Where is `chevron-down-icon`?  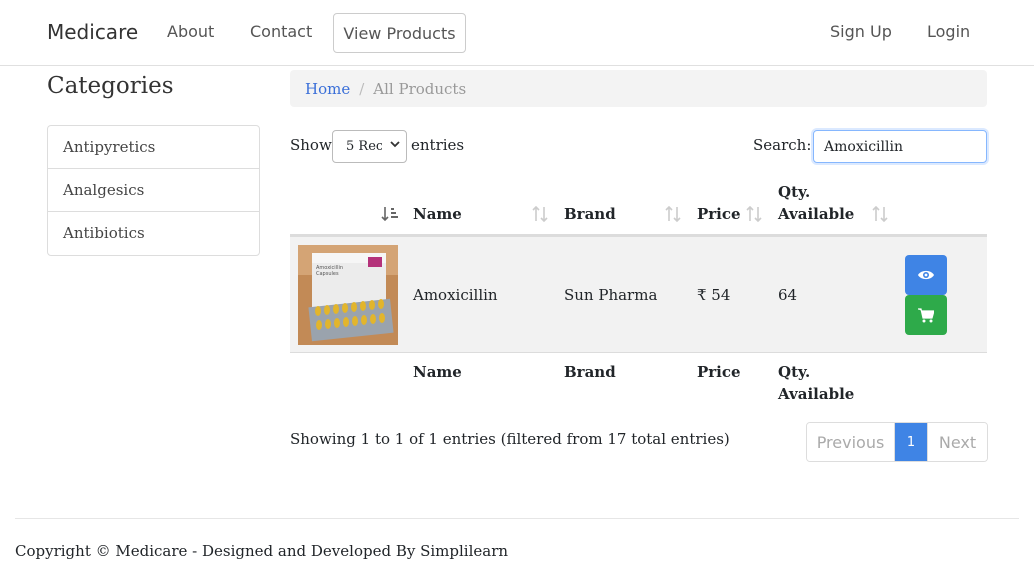
chevron-down-icon is located at coordinates (395, 144).